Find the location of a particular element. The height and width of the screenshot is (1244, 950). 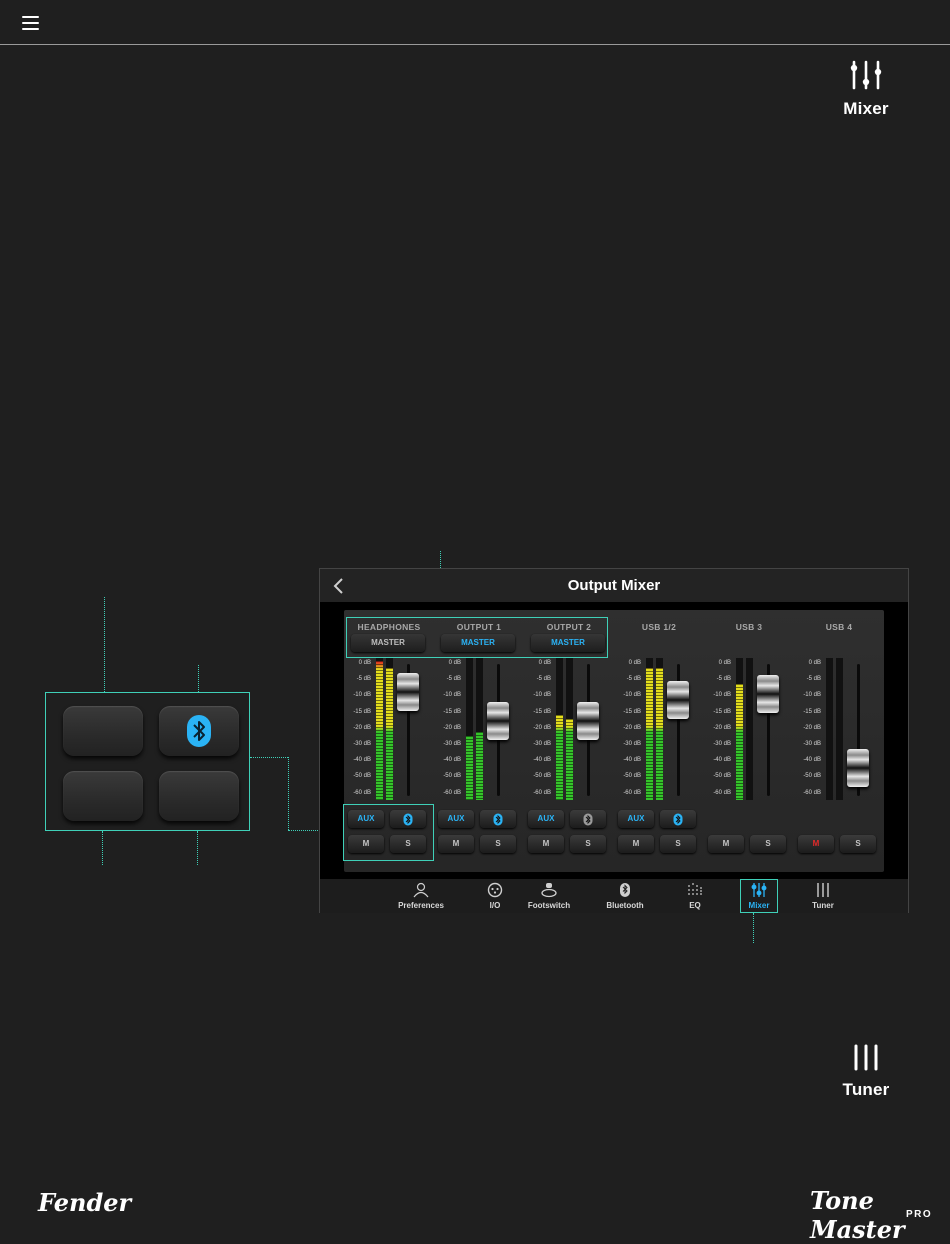

nav-item-tuner: Tuner is located at coordinates (823, 896).